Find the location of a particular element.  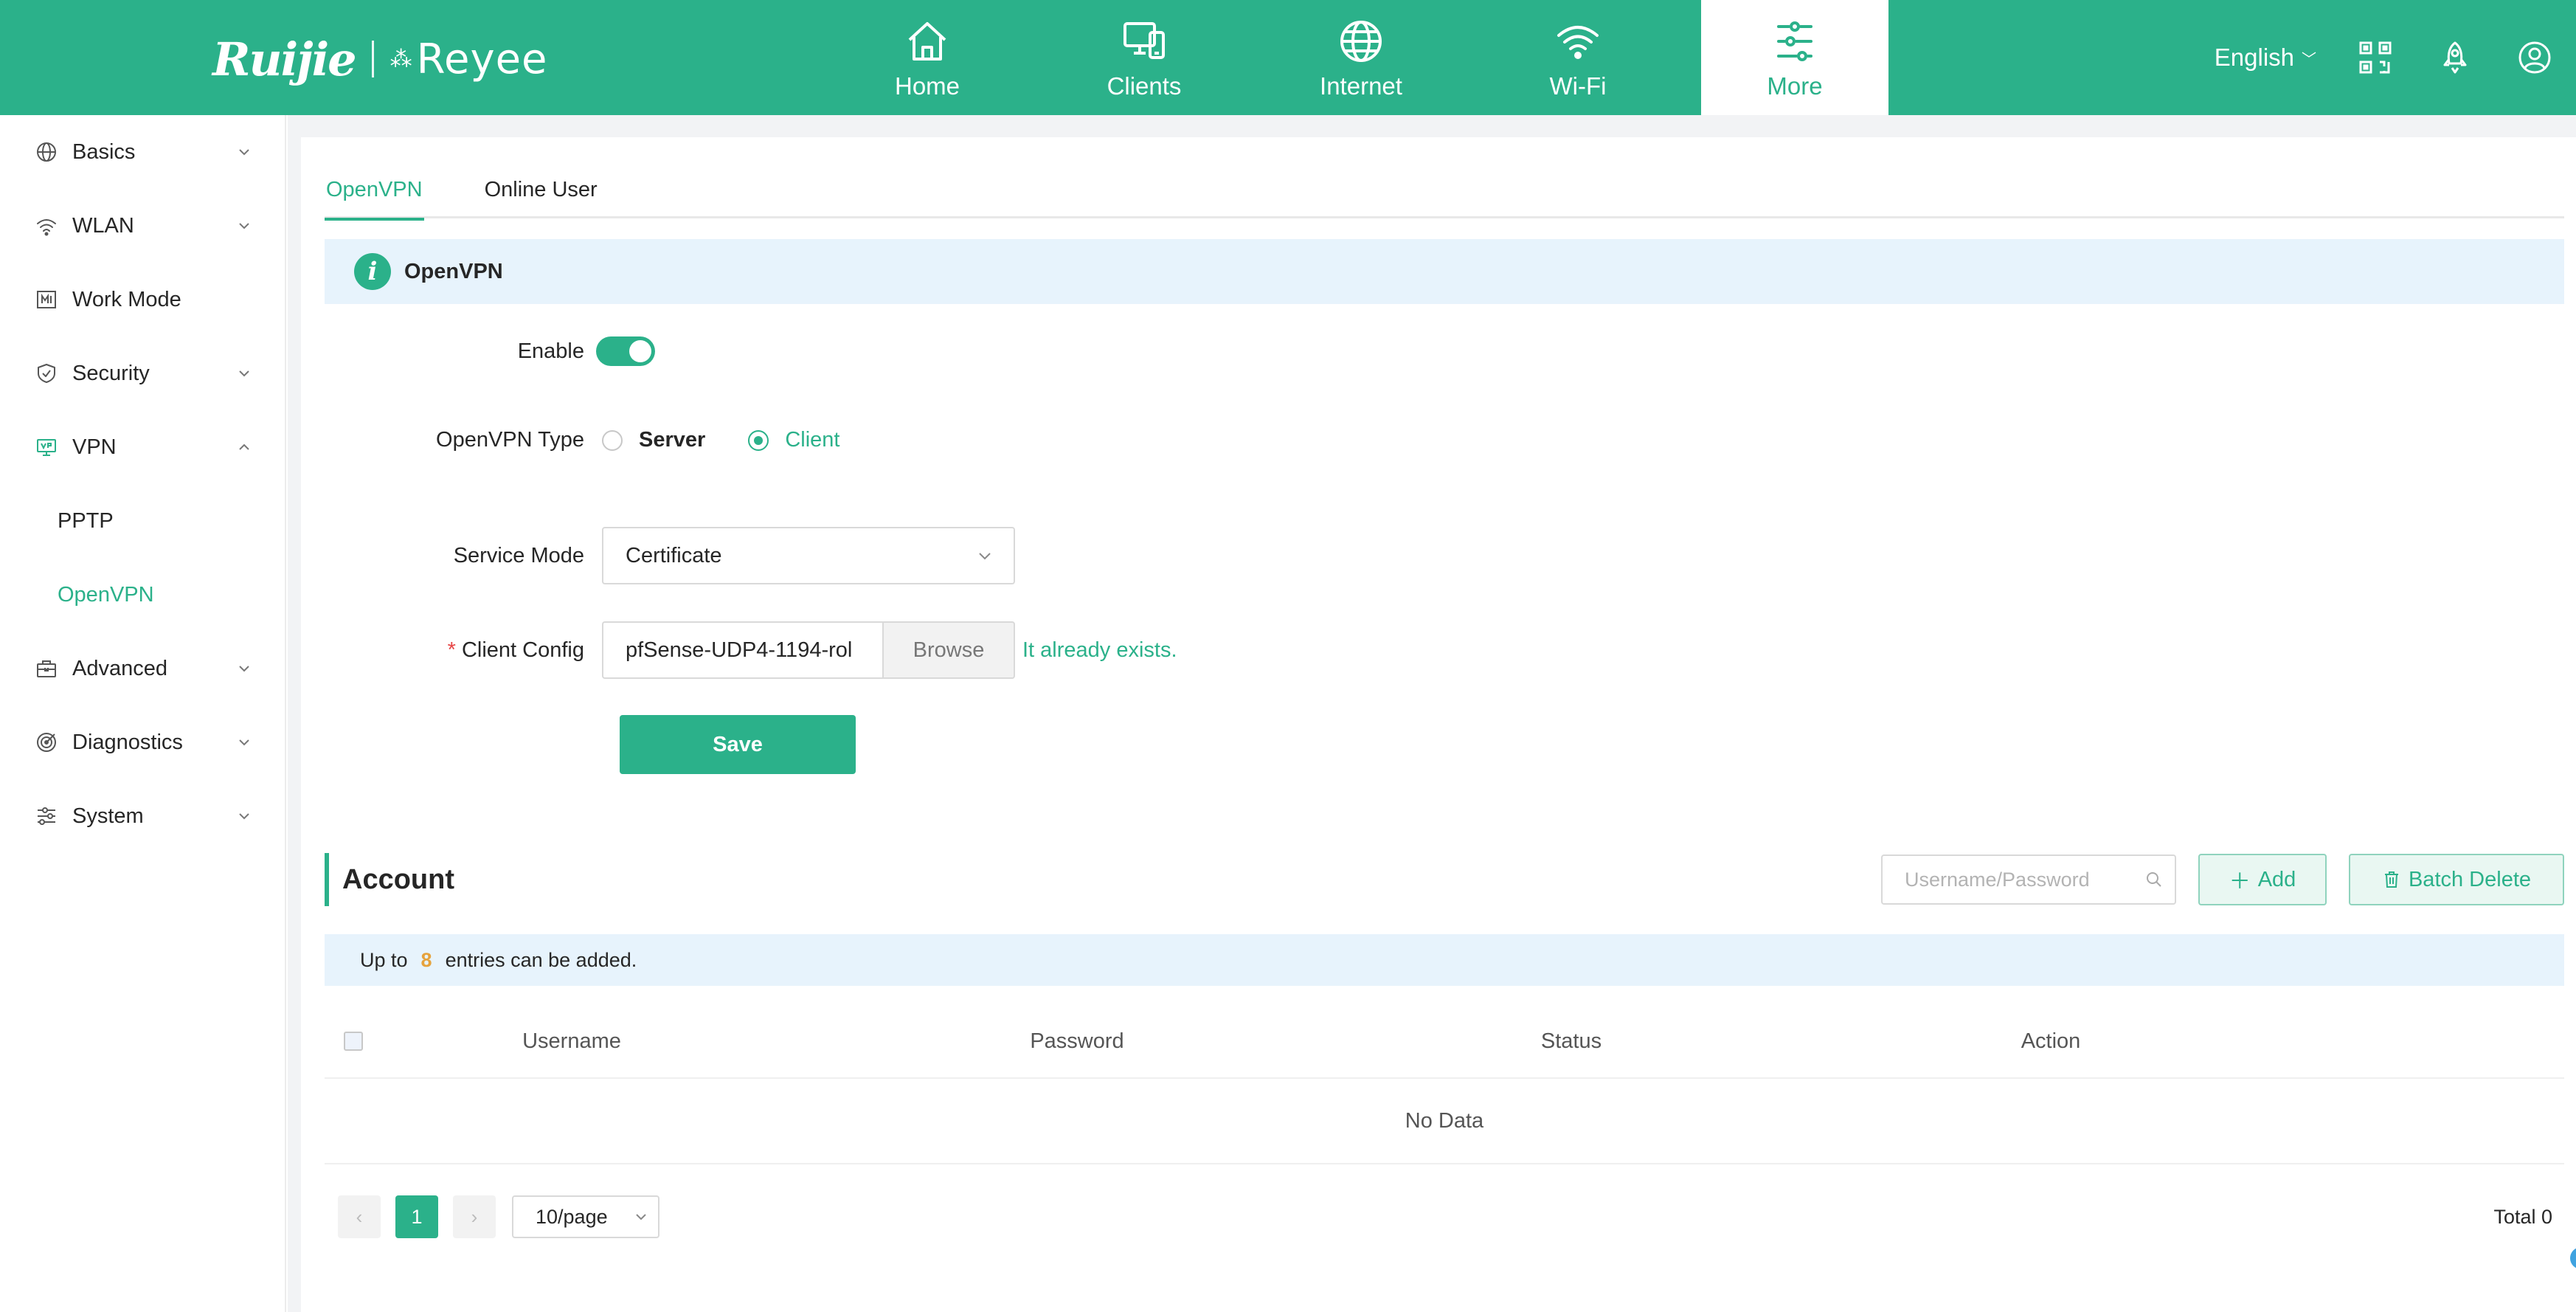

top-right-tools: English ﹀ is located at coordinates (2395, 57).